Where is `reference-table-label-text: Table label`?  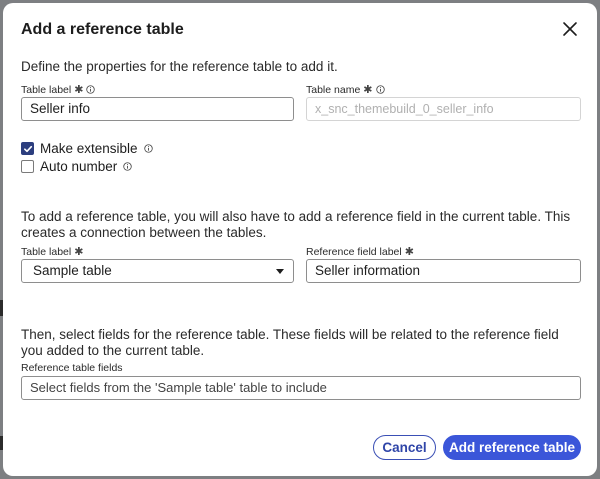
reference-table-label-text: Table label is located at coordinates (46, 251).